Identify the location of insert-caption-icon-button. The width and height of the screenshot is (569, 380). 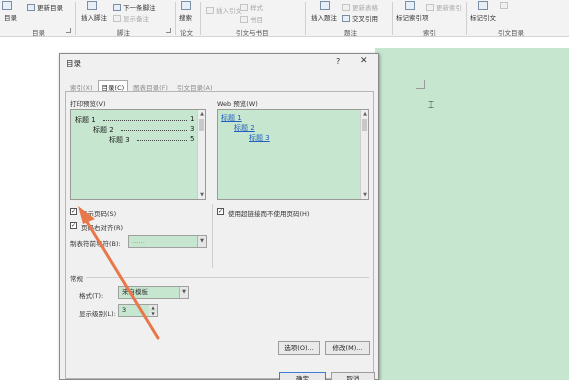
(326, 5).